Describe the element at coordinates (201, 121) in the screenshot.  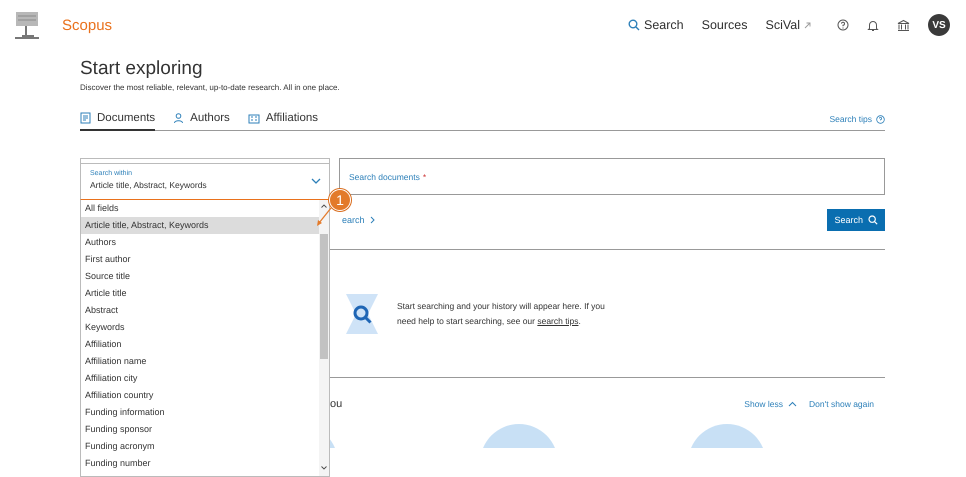
I see `tab: Authors` at that location.